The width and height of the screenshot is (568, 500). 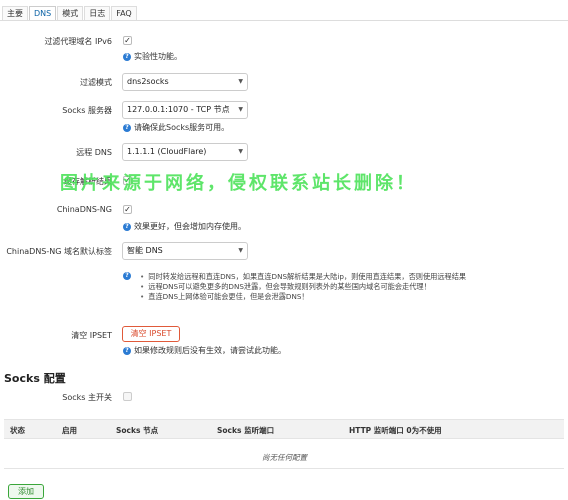 What do you see at coordinates (148, 81) in the screenshot?
I see `filter-mode-value: dns2socks` at bounding box center [148, 81].